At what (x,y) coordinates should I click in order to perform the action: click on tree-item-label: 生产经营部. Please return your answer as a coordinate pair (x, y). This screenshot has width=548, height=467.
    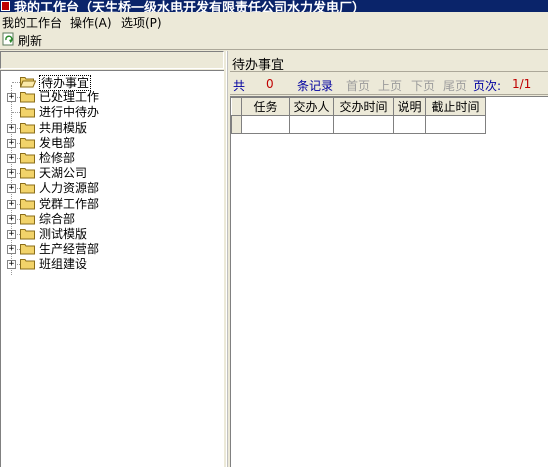
    Looking at the image, I should click on (69, 249).